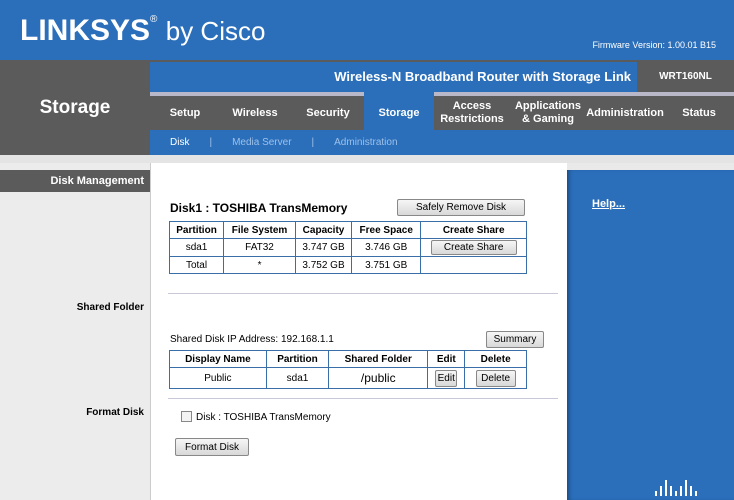 Image resolution: width=734 pixels, height=500 pixels. What do you see at coordinates (75, 107) in the screenshot?
I see `section-title: Storage` at bounding box center [75, 107].